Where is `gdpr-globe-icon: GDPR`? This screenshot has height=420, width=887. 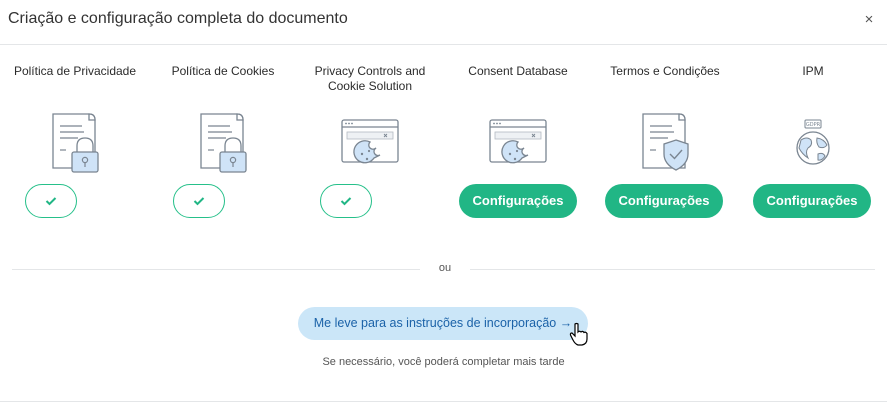
gdpr-globe-icon: GDPR is located at coordinates (813, 142).